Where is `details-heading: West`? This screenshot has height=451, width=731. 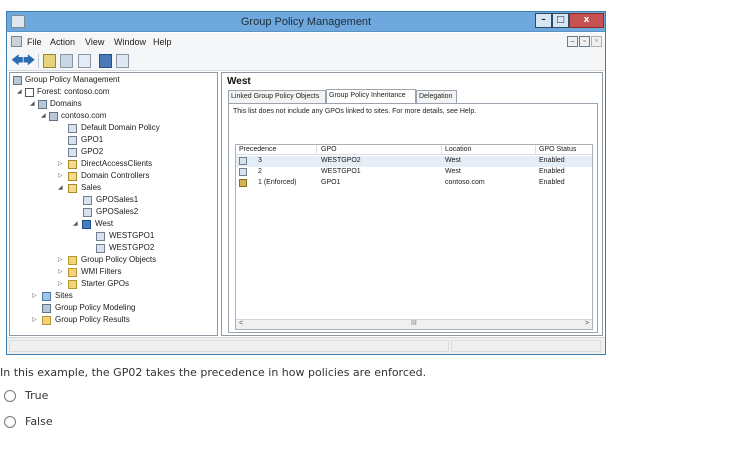 details-heading: West is located at coordinates (239, 81).